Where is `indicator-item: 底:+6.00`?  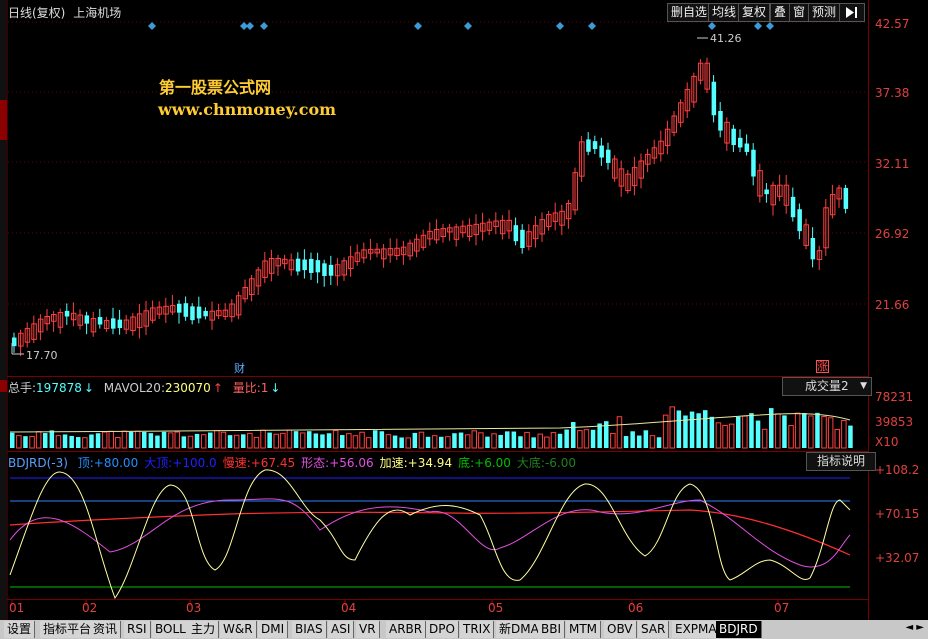
indicator-item: 底:+6.00 is located at coordinates (484, 463).